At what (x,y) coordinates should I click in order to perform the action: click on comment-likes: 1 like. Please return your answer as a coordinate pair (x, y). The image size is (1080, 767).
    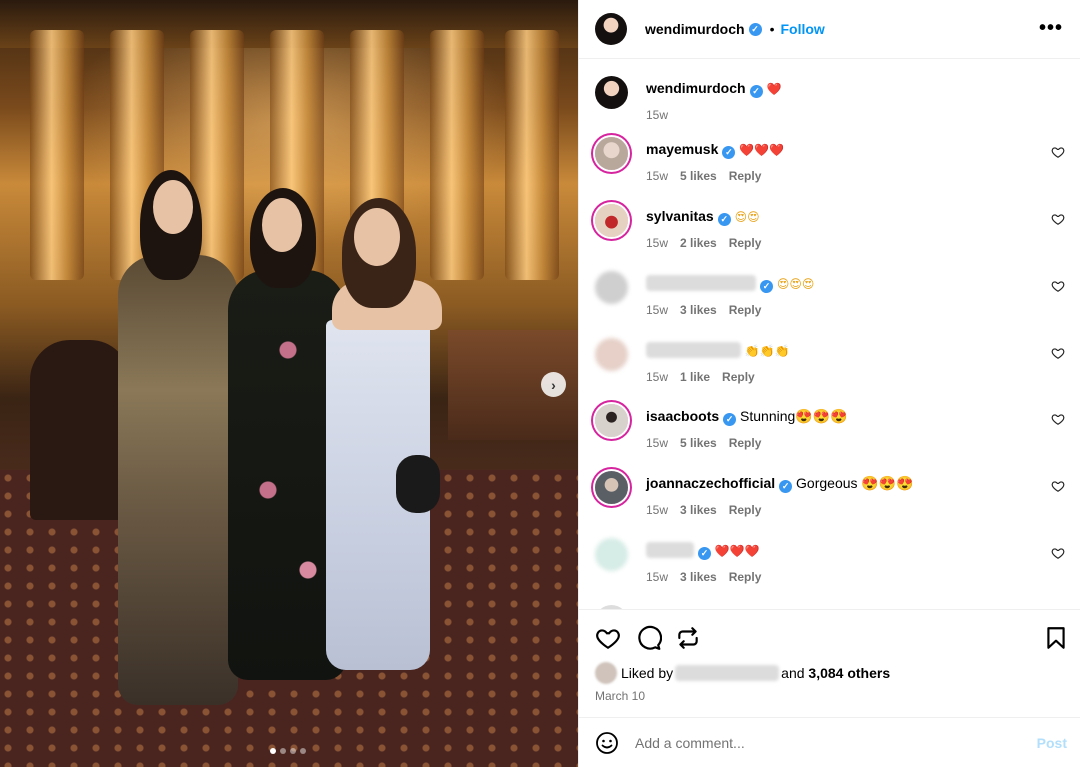
    Looking at the image, I should click on (695, 377).